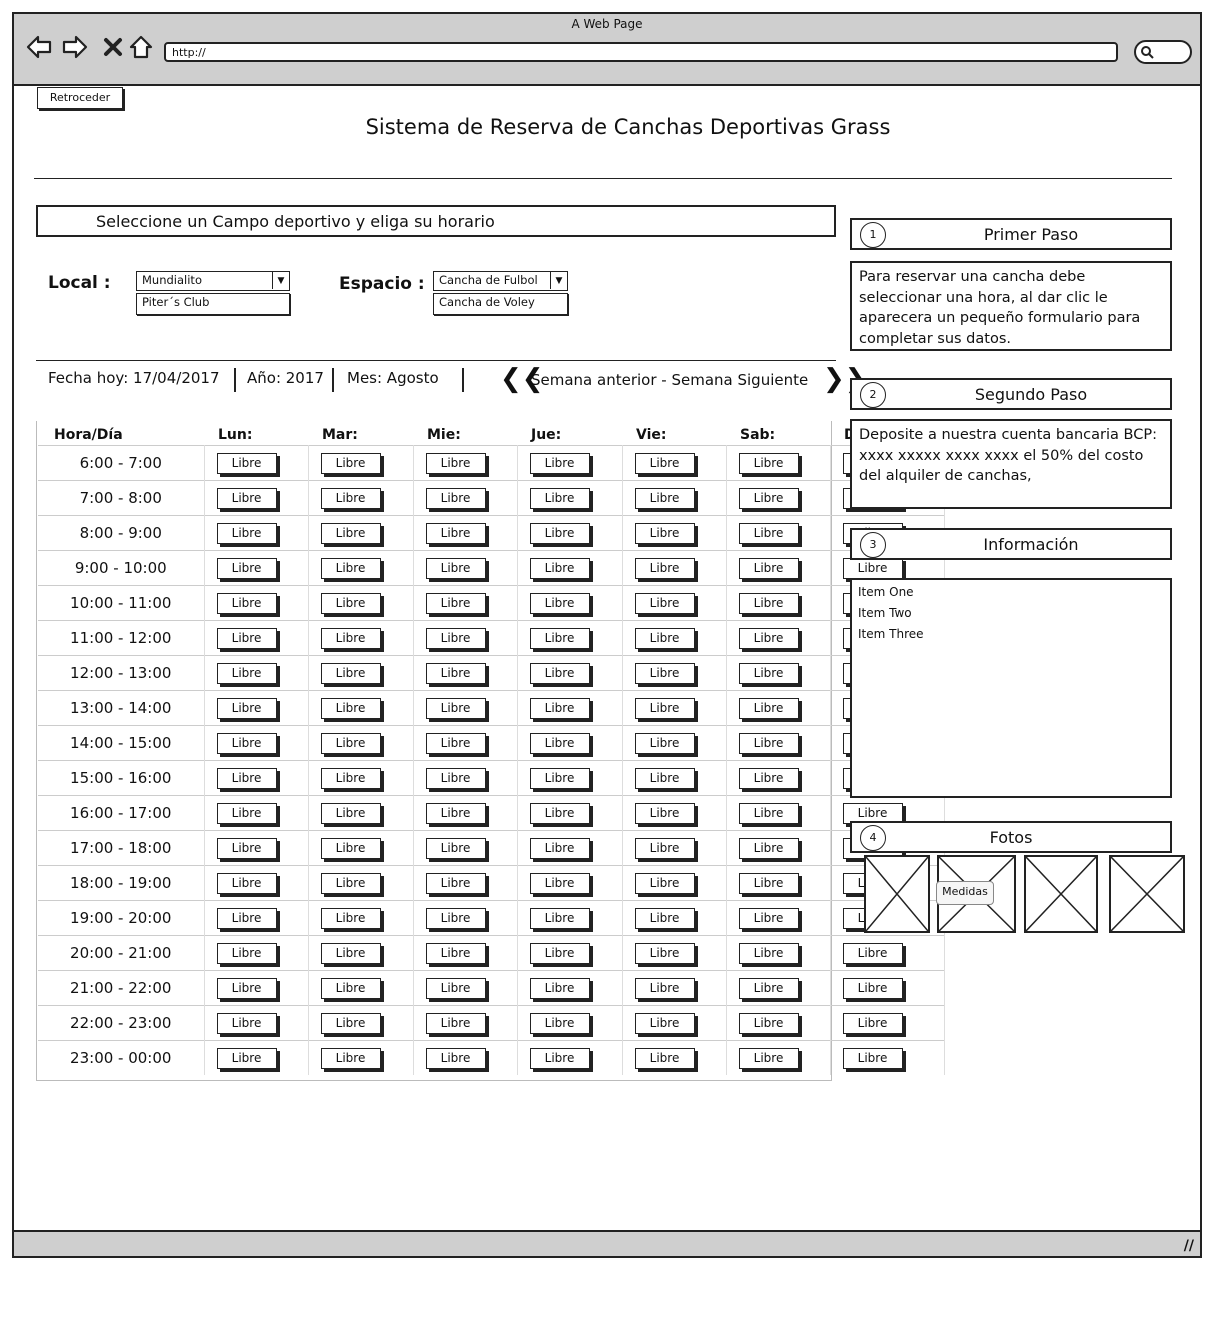  Describe the element at coordinates (39, 47) in the screenshot. I see `back-arrow-icon` at that location.